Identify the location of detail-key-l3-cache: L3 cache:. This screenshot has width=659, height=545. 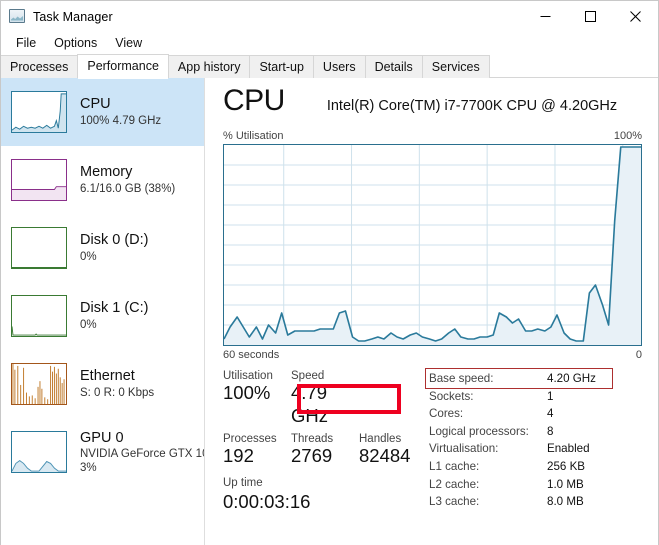
(454, 502).